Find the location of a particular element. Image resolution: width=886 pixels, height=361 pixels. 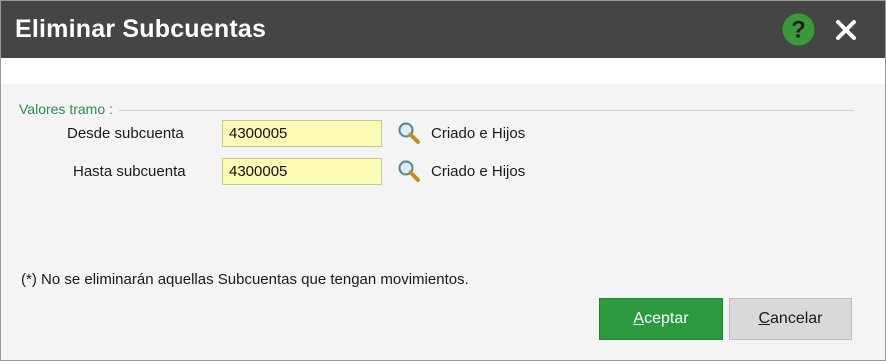

cancel-button: Cancelar is located at coordinates (790, 319).